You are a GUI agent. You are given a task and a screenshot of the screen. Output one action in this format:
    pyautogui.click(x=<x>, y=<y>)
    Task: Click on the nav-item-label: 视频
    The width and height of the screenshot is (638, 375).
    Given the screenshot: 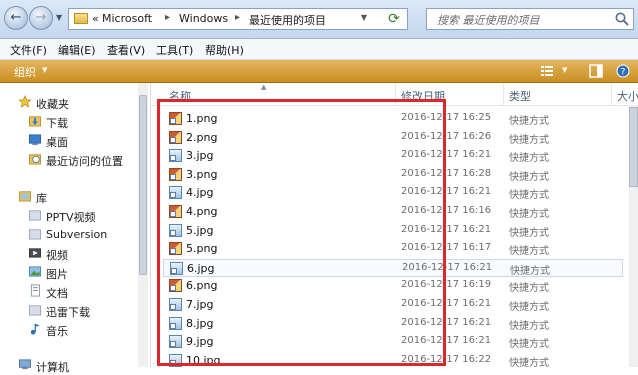 What is the action you would take?
    pyautogui.click(x=57, y=255)
    